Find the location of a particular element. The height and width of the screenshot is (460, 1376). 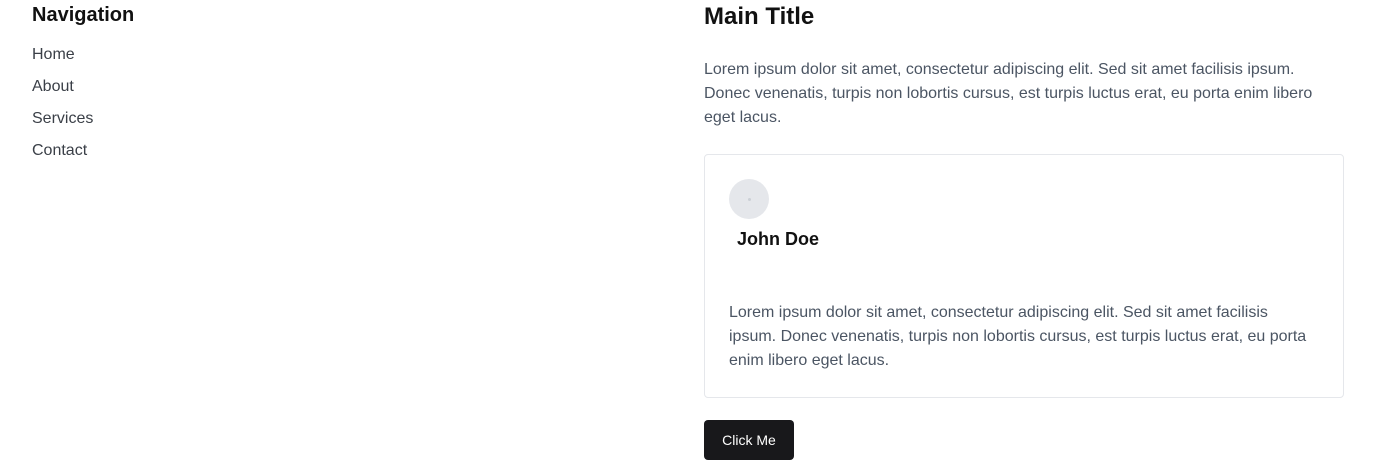

sidebar-title: Navigation is located at coordinates (83, 15).